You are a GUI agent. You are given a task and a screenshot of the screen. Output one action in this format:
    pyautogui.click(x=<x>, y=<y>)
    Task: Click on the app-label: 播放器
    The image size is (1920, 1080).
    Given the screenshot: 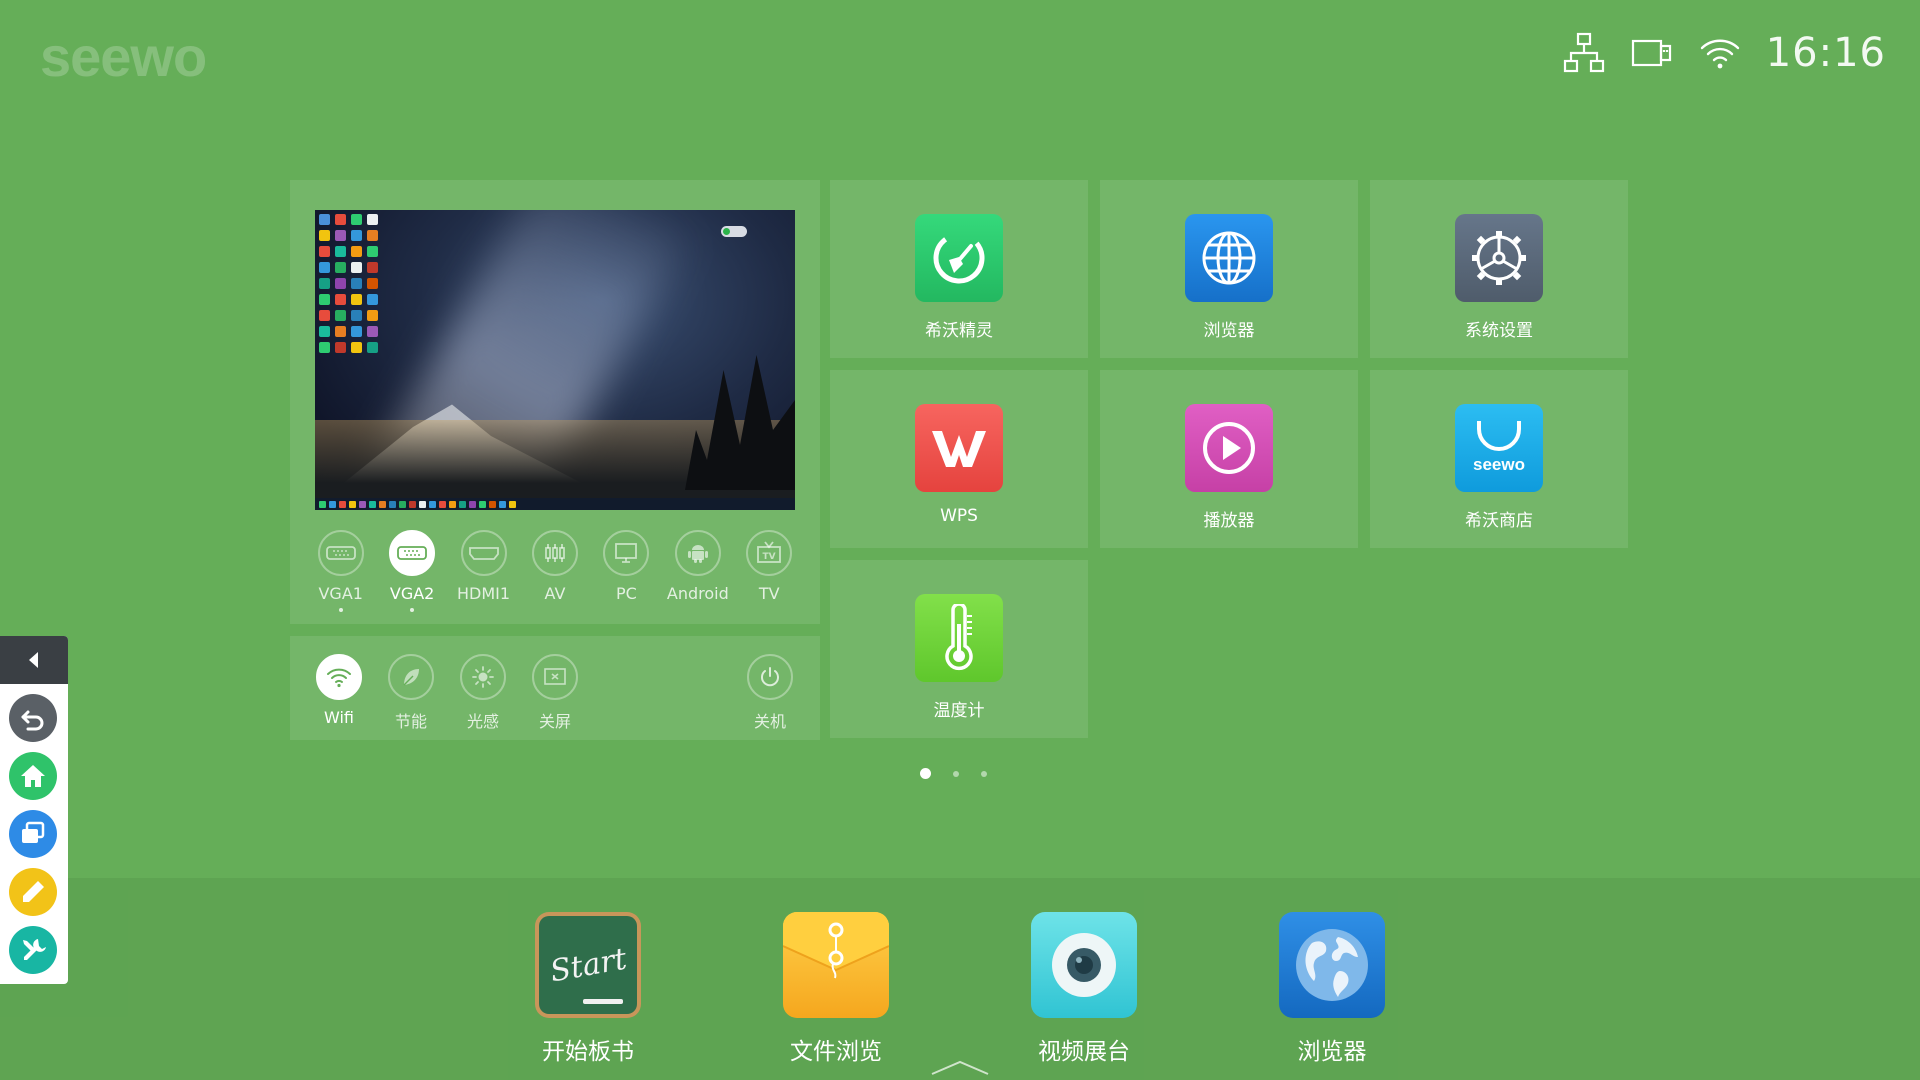 What is the action you would take?
    pyautogui.click(x=1229, y=521)
    